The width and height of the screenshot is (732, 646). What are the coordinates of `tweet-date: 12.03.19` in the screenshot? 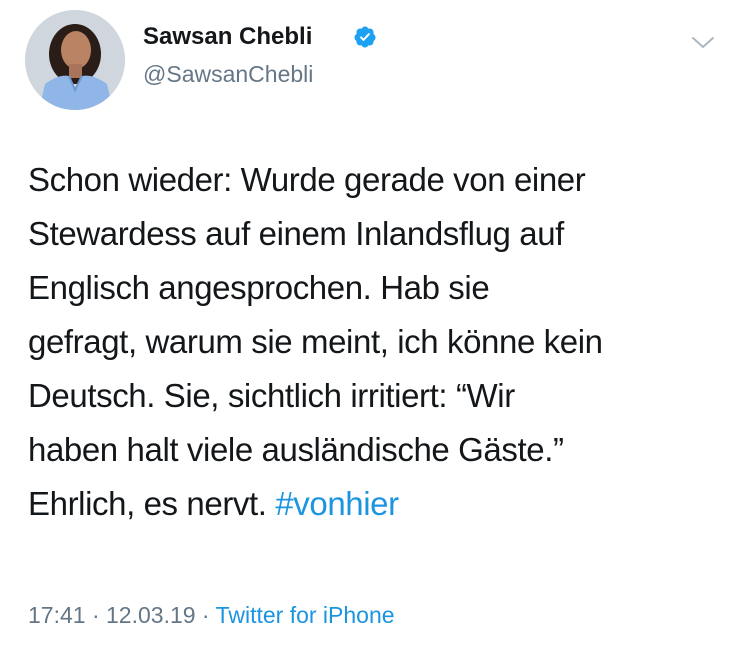 It's located at (151, 615).